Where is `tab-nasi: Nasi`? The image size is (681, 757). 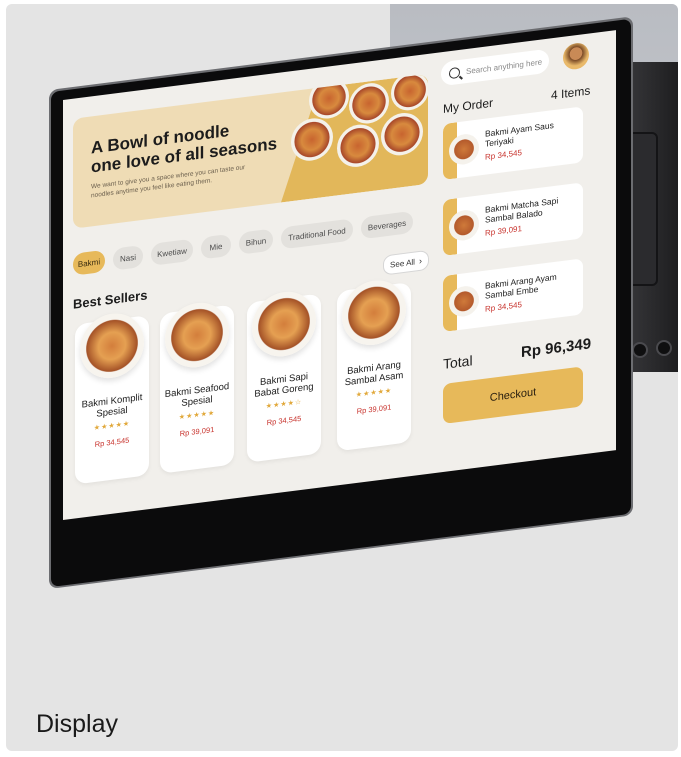
tab-nasi: Nasi is located at coordinates (128, 257).